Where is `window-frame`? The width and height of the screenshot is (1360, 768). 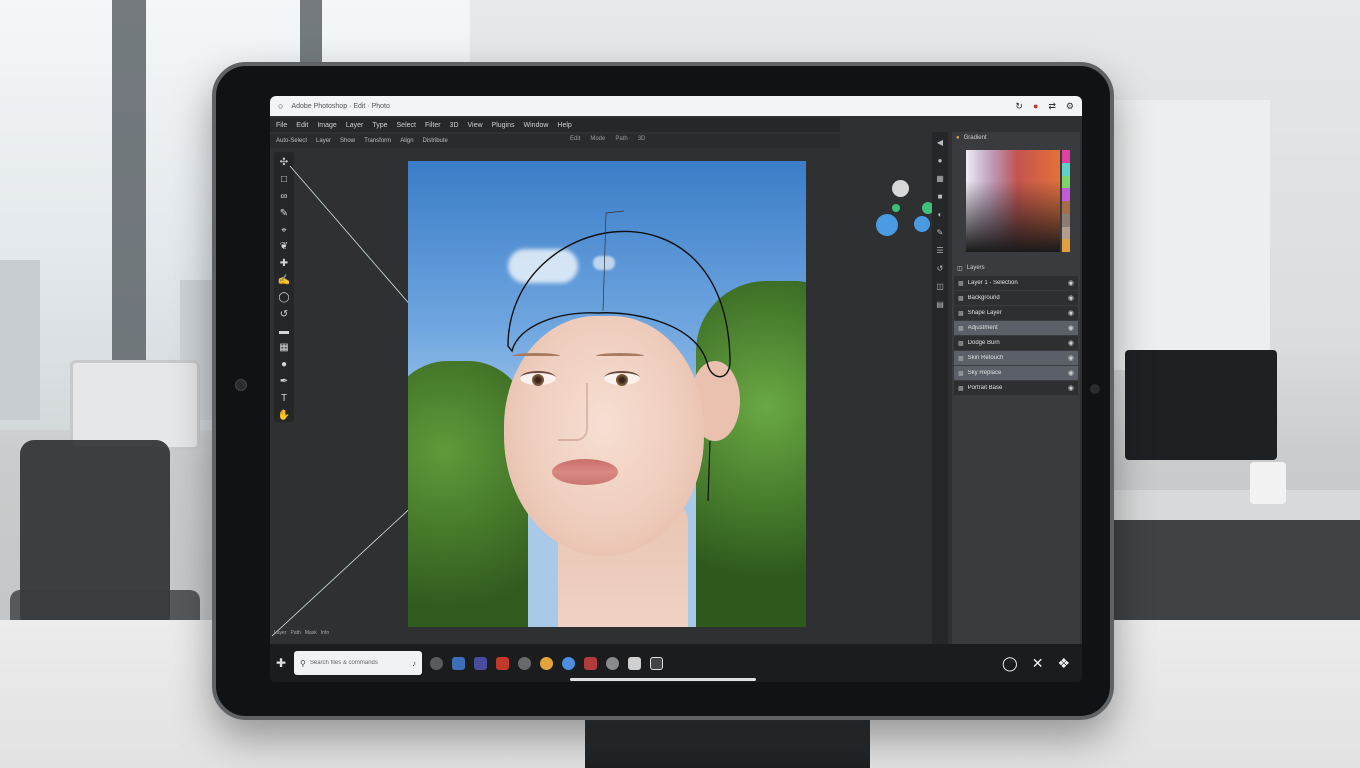 window-frame is located at coordinates (129, 200).